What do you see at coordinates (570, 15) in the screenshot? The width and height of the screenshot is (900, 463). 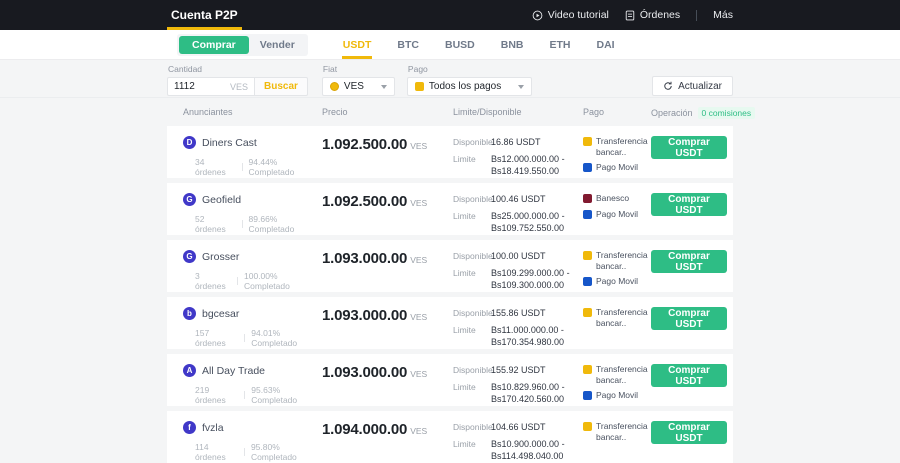 I see `video-tutorial-link: Video tutorial` at bounding box center [570, 15].